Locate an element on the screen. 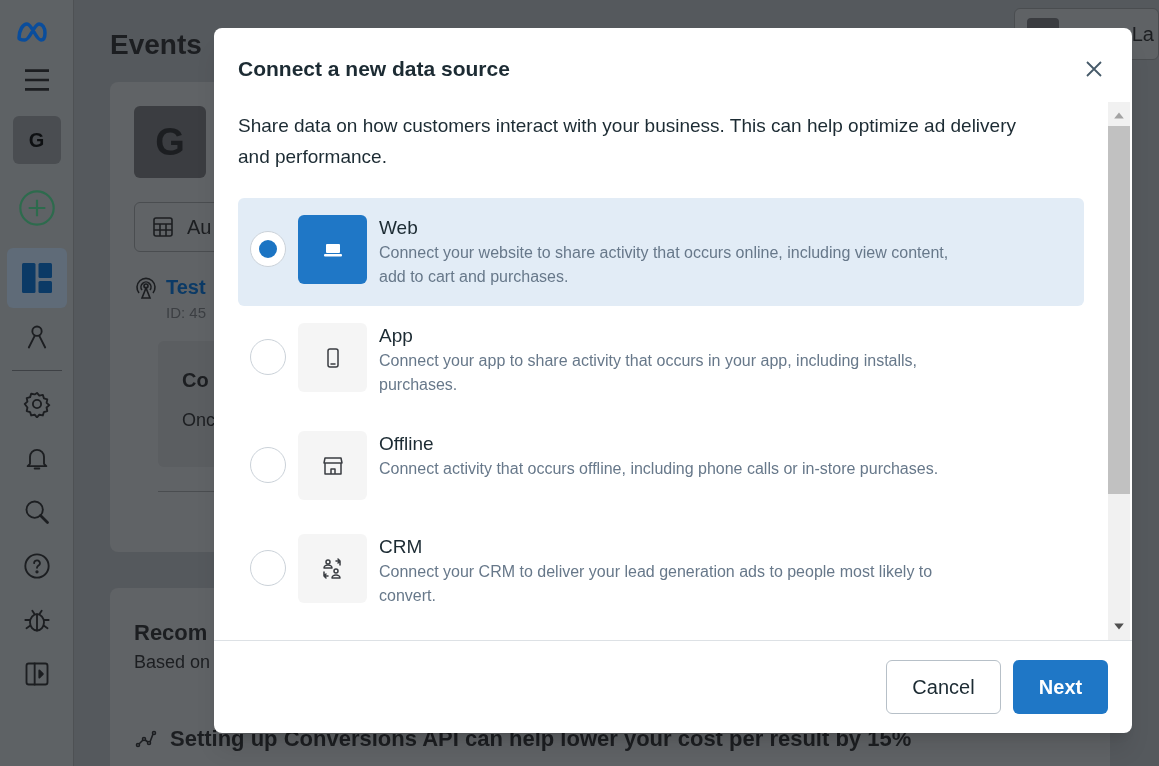 The width and height of the screenshot is (1159, 766). notice-text: Onc is located at coordinates (198, 420).